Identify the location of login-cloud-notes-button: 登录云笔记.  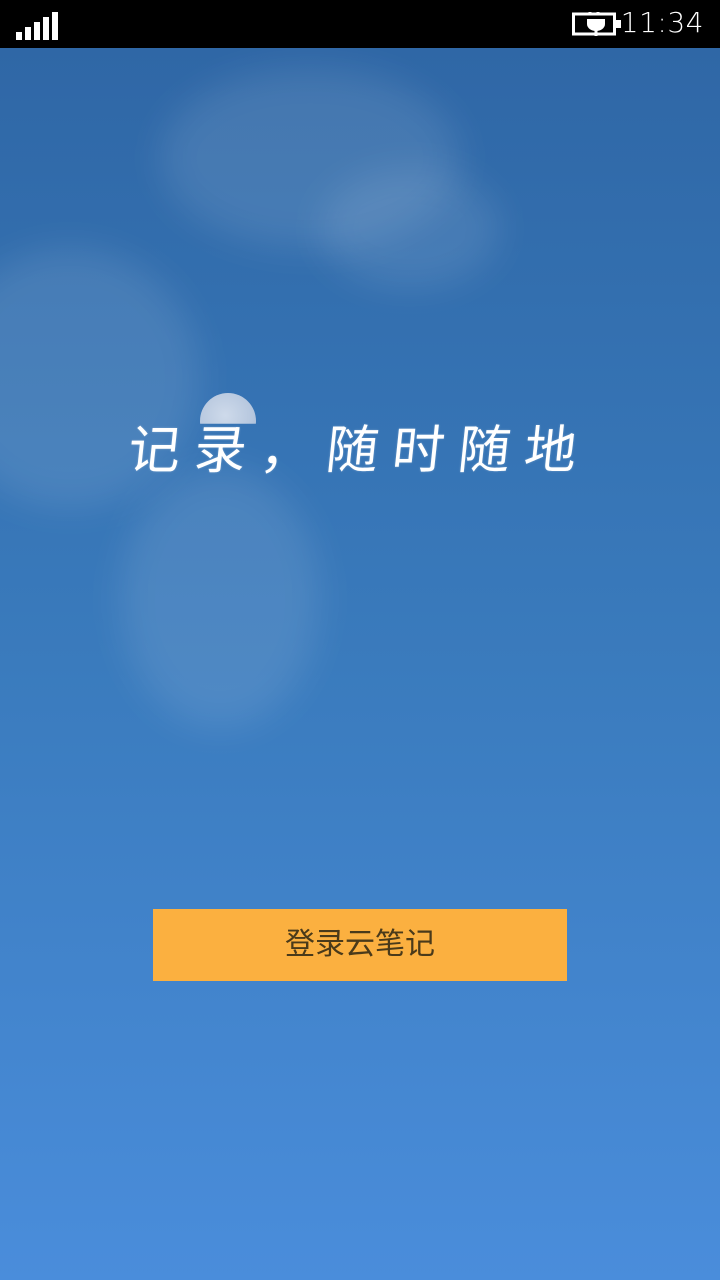
(360, 945).